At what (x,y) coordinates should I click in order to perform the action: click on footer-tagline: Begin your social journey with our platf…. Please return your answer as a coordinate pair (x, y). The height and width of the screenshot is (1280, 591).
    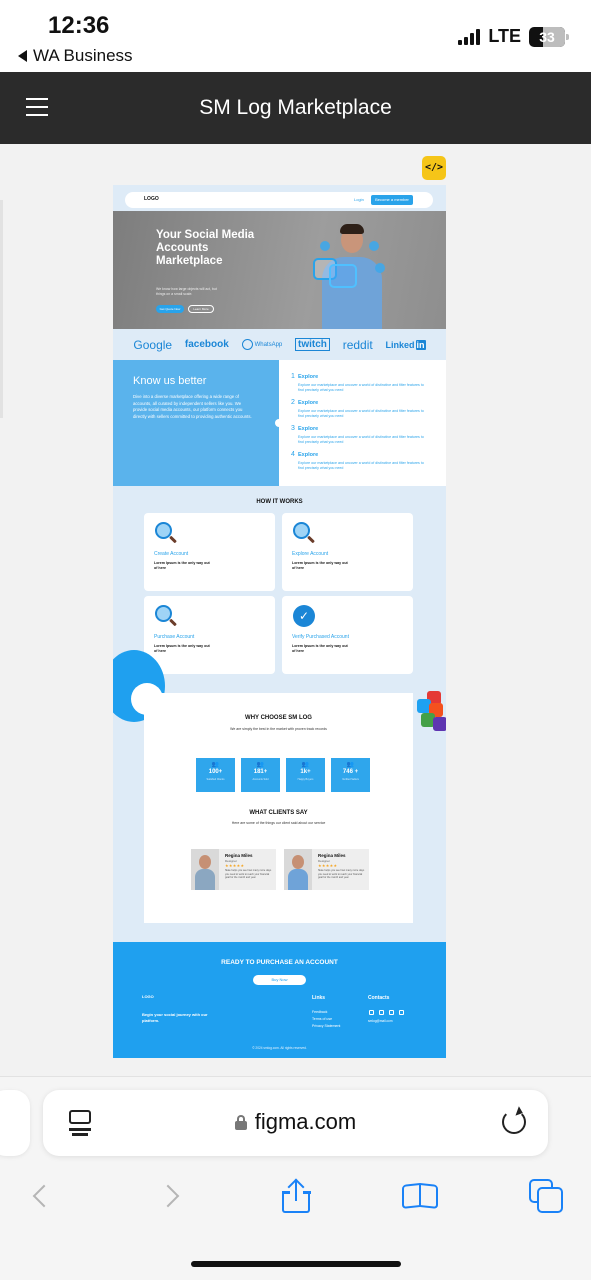
    Looking at the image, I should click on (175, 1017).